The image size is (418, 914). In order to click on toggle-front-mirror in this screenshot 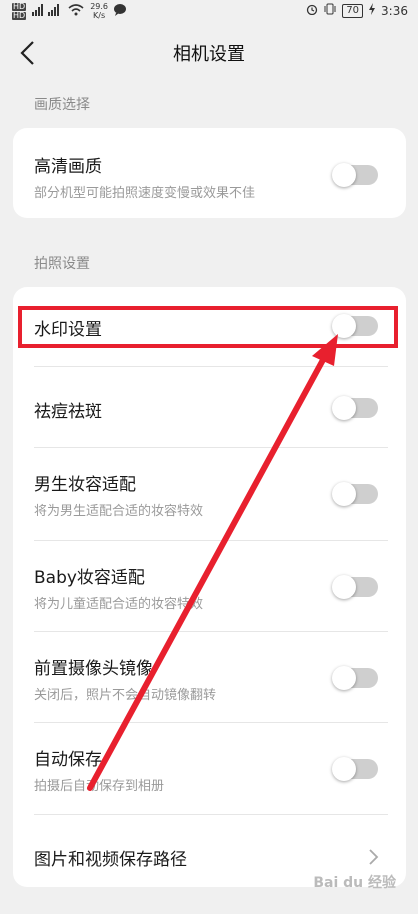, I will do `click(355, 678)`.